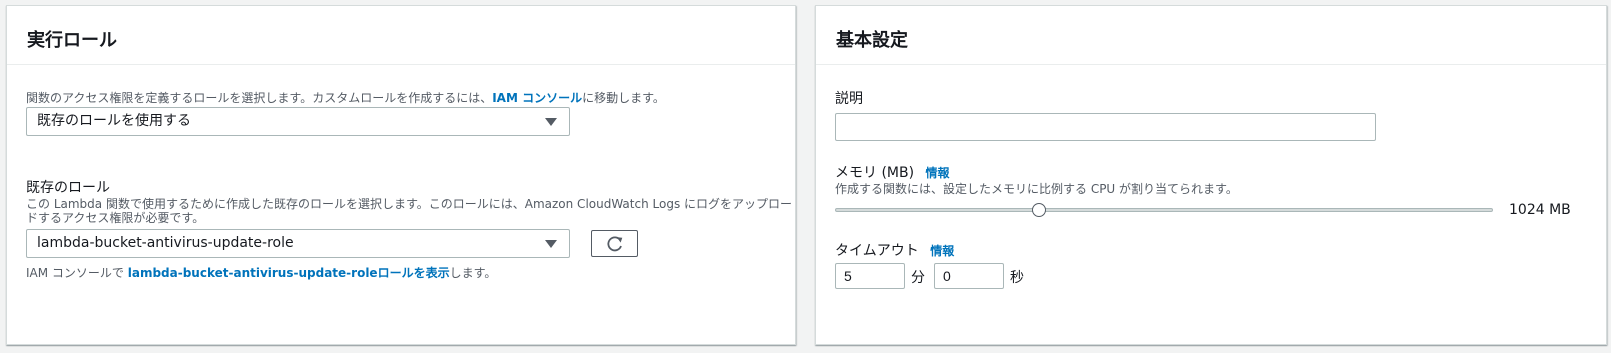 The height and width of the screenshot is (353, 1611). I want to click on iam-role-footer-suffix: します。, so click(473, 273).